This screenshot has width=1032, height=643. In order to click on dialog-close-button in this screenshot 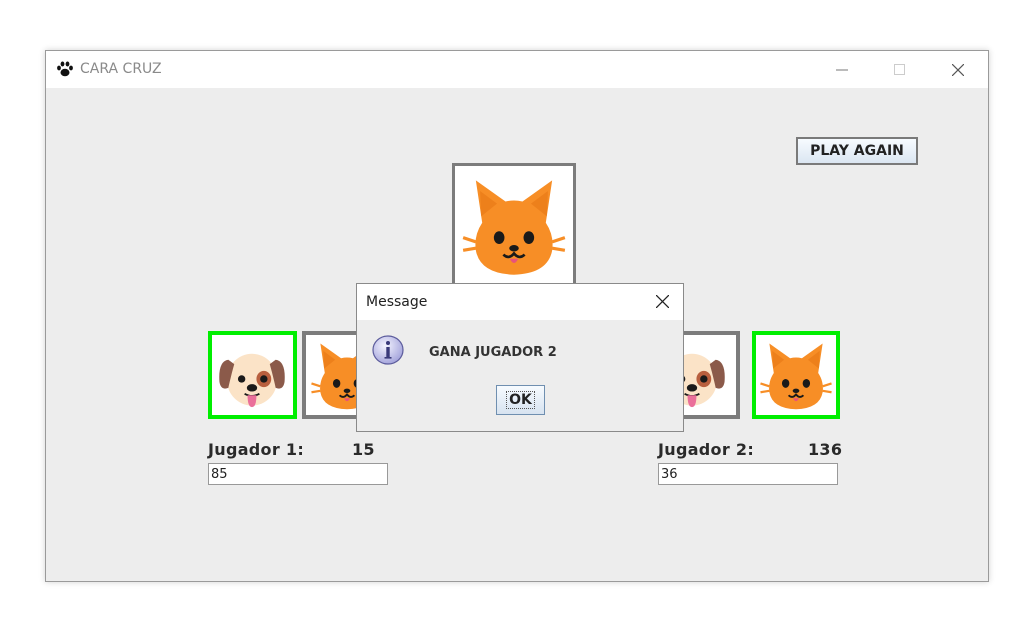, I will do `click(663, 302)`.